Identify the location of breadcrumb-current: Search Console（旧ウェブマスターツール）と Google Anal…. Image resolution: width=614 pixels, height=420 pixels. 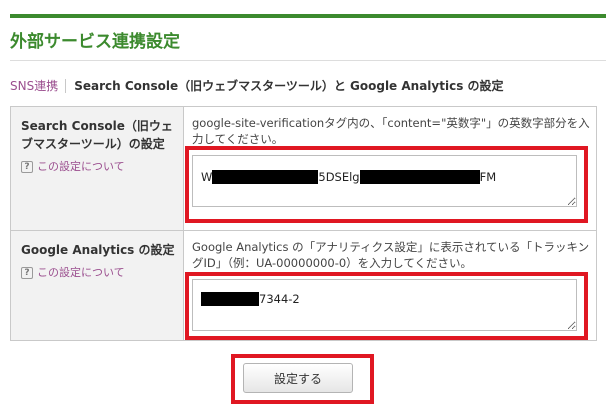
(289, 86).